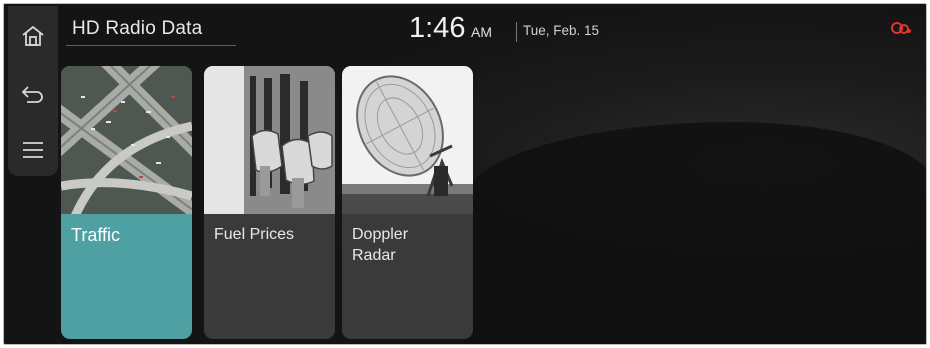 The height and width of the screenshot is (348, 930). Describe the element at coordinates (380, 234) in the screenshot. I see `doppler-radar-label-line-1: Doppler` at that location.